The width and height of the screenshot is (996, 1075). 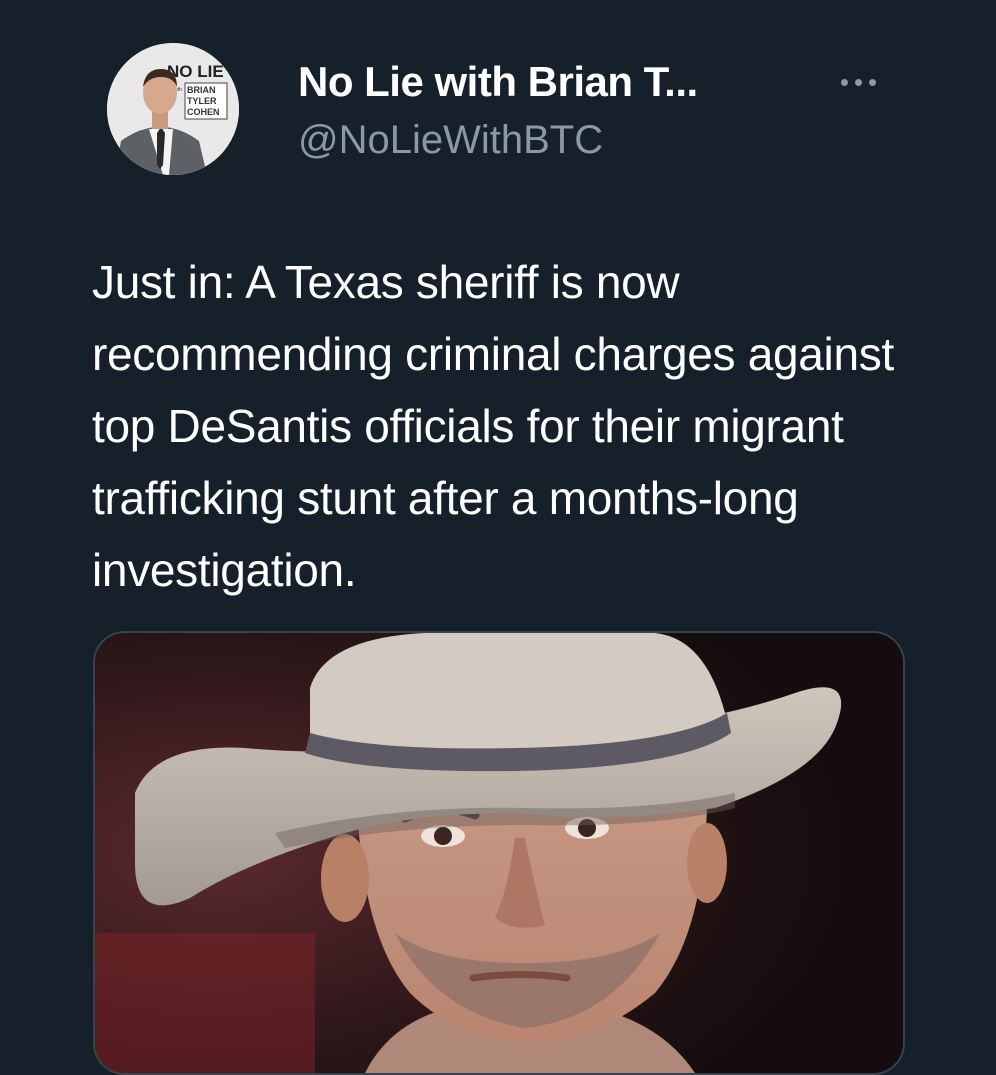 I want to click on svg-text: TYLER, so click(x=202, y=101).